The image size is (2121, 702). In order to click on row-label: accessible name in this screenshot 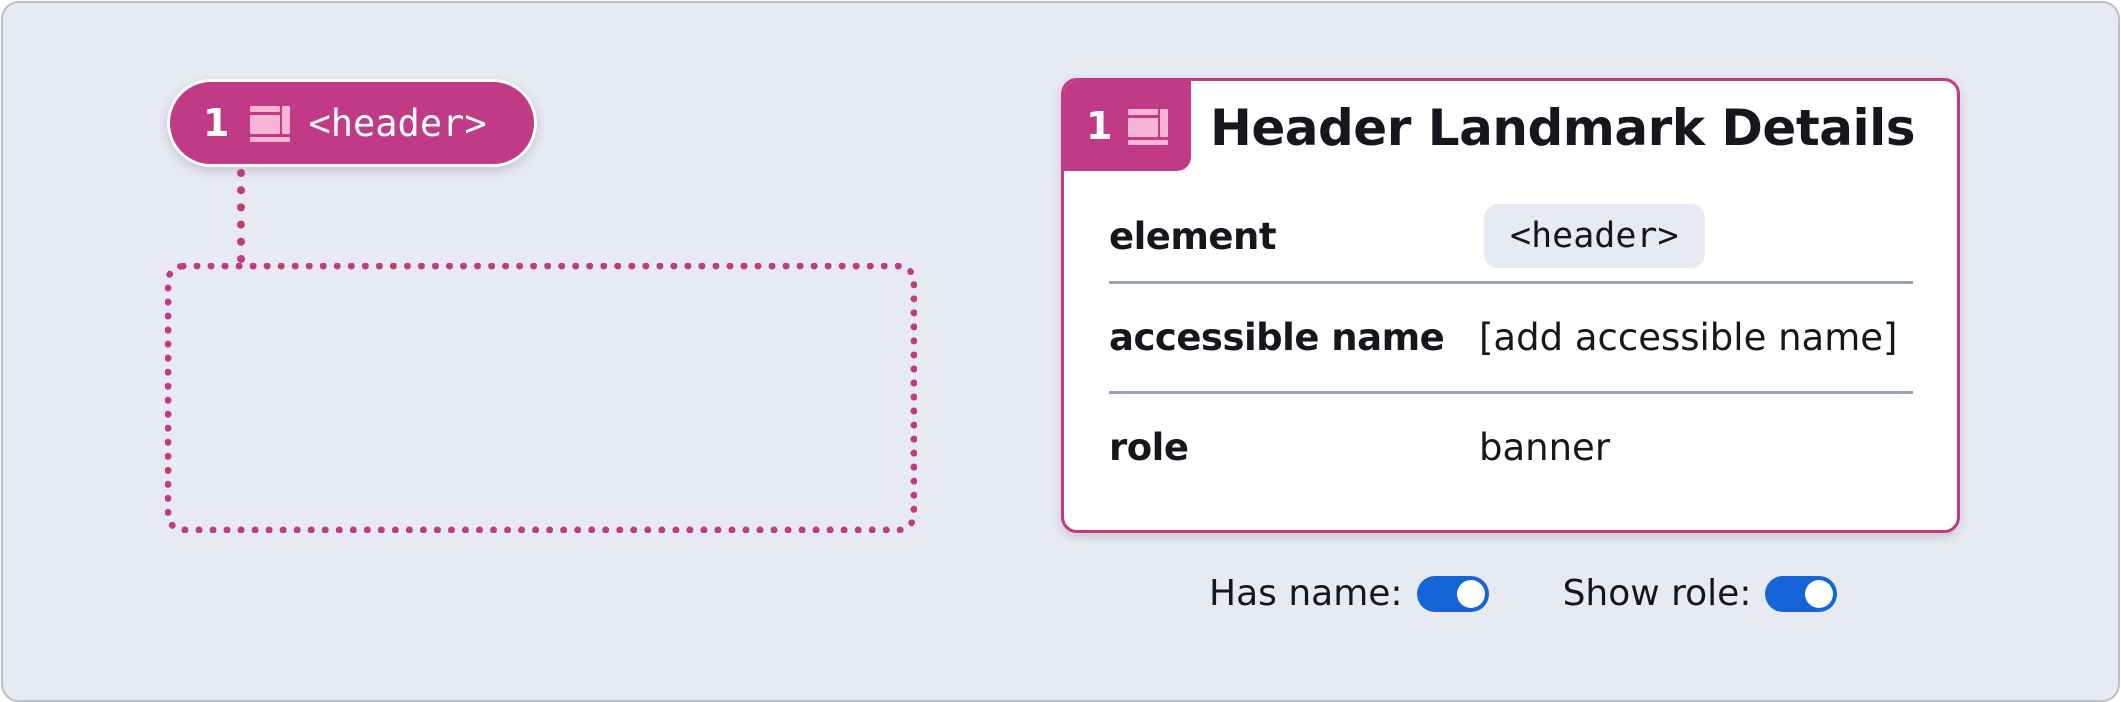, I will do `click(1277, 337)`.